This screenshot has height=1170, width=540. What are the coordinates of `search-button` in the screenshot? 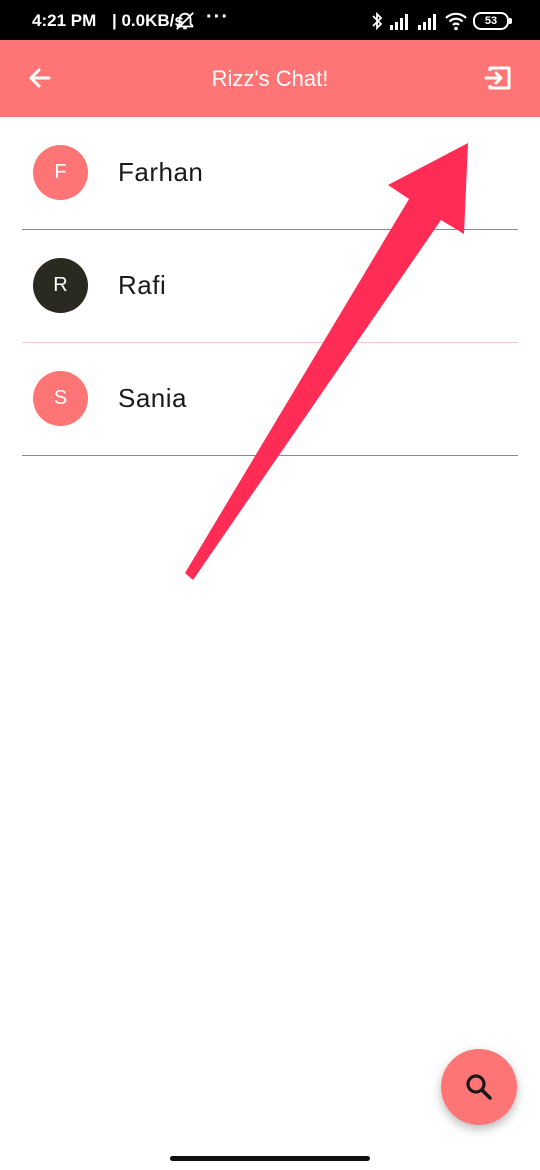 It's located at (479, 1087).